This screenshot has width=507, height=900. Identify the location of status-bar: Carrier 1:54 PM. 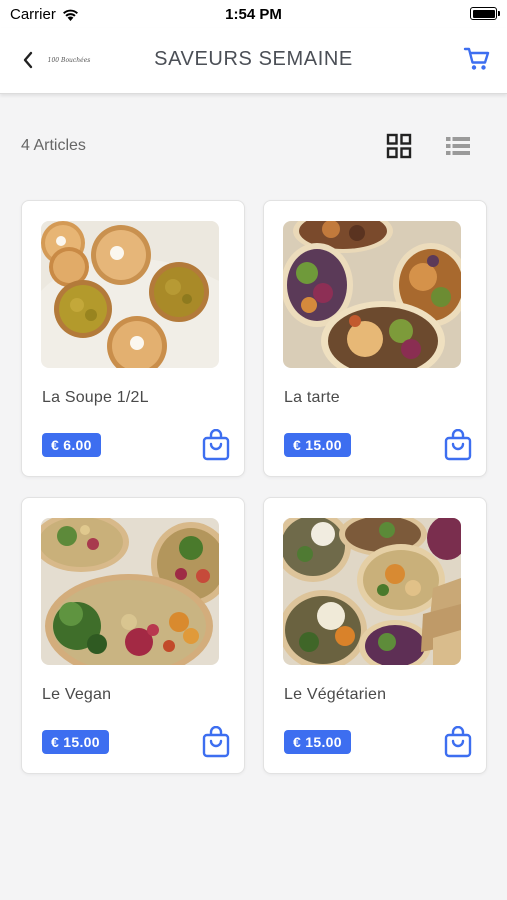
(253, 14).